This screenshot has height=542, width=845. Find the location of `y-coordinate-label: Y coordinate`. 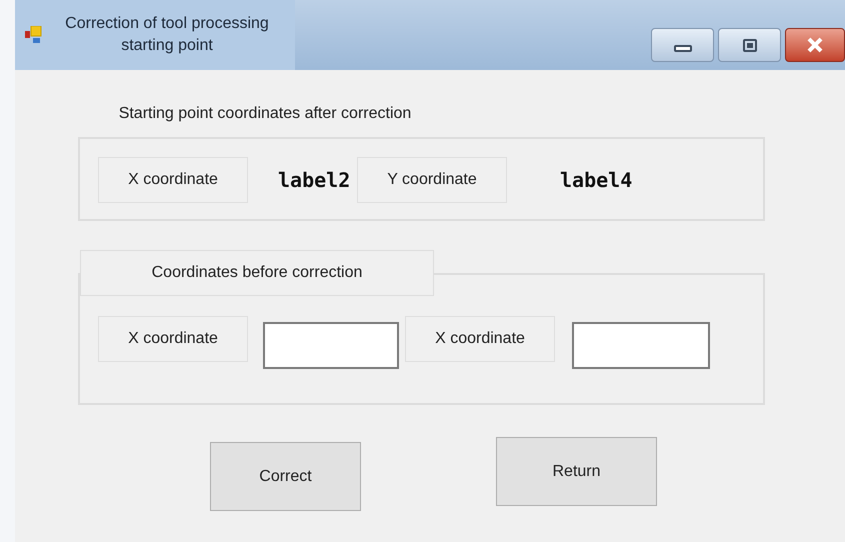

y-coordinate-label: Y coordinate is located at coordinates (432, 180).